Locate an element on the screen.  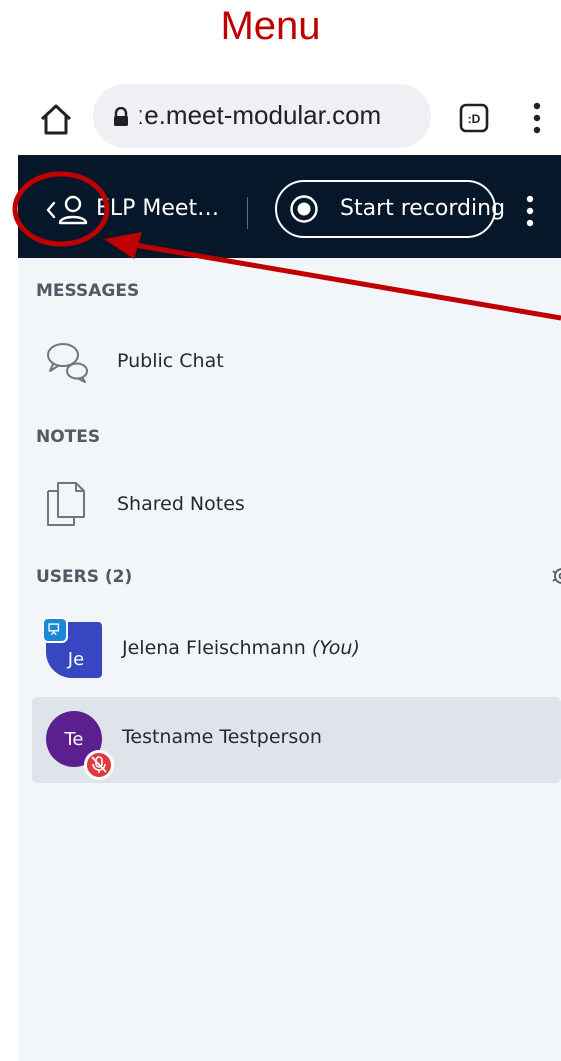
gear-icon is located at coordinates (555, 576).